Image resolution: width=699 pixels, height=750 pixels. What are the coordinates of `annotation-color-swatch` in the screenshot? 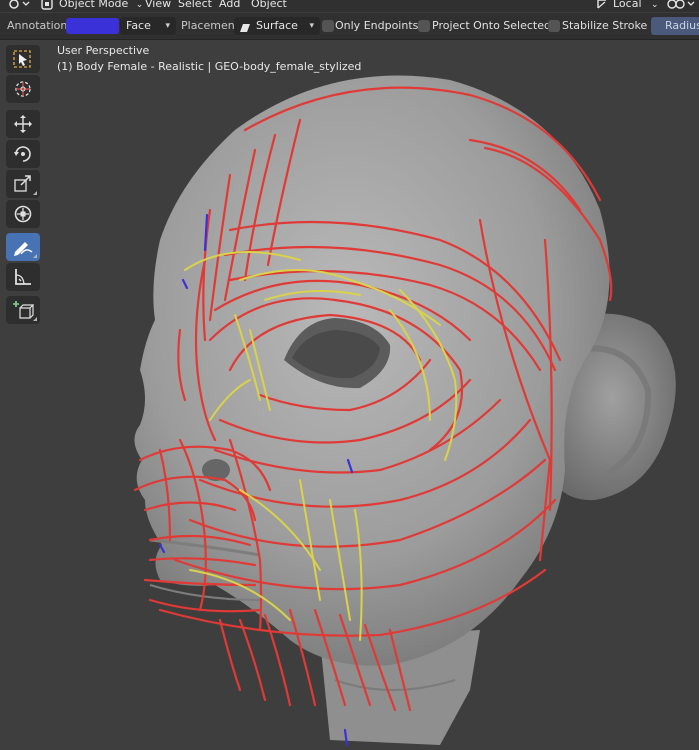 It's located at (92, 26).